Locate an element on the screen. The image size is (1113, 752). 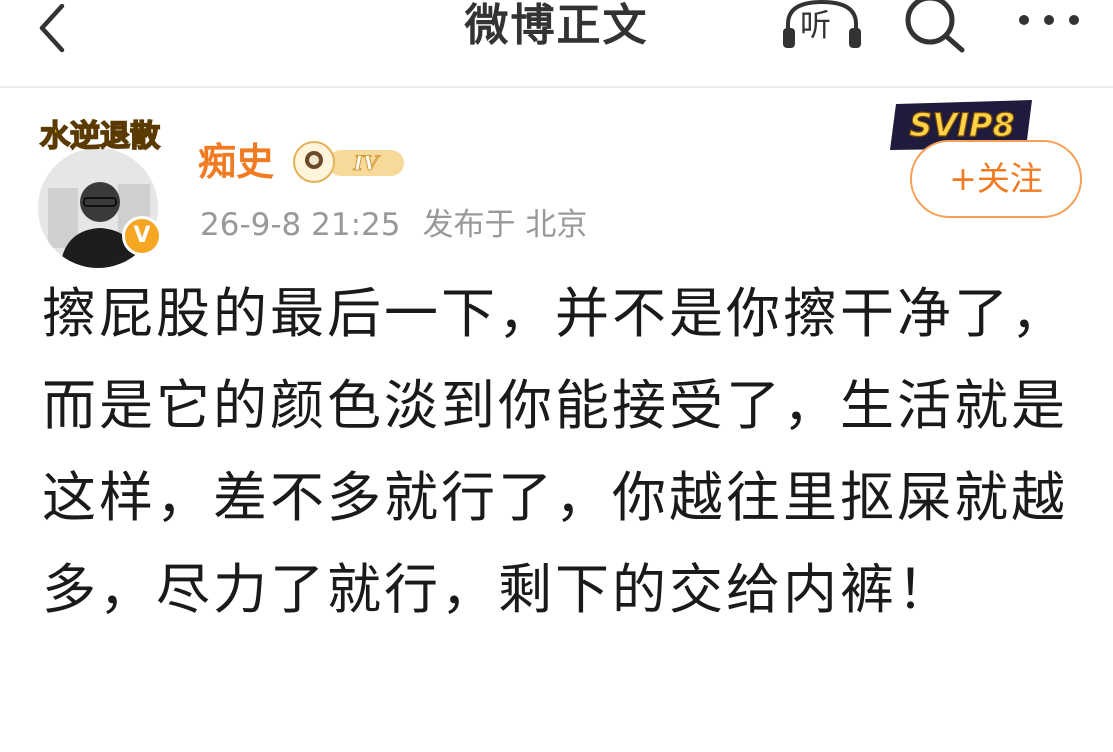
post-timestamp: 26-9-8 21:25 is located at coordinates (300, 225).